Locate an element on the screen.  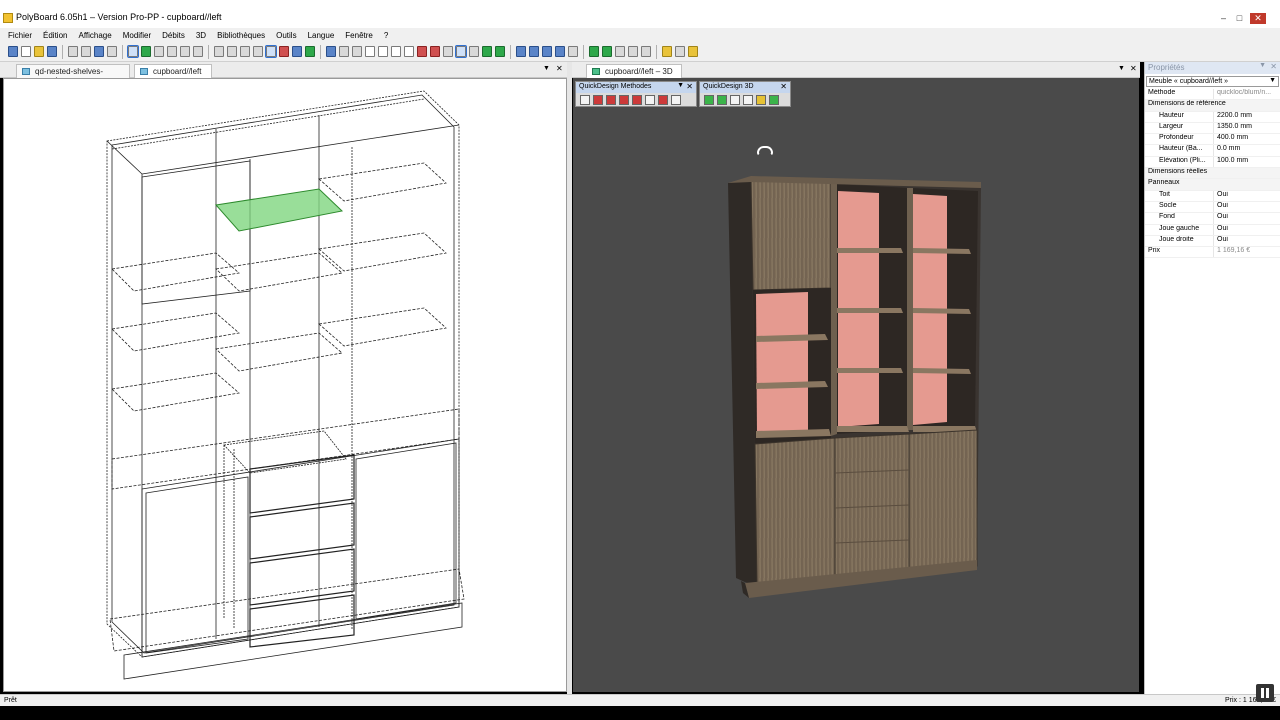
info-icon is located at coordinates (198, 51).